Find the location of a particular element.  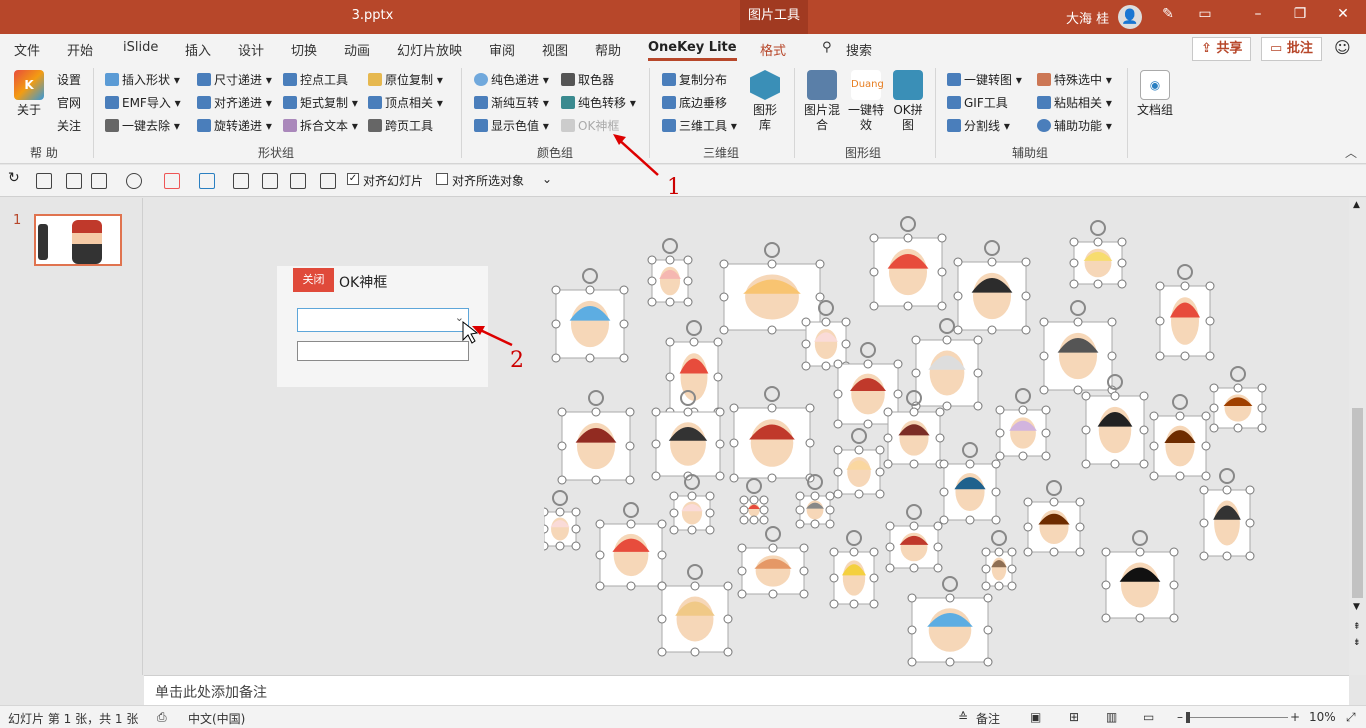

fill-color-icon is located at coordinates (172, 181).